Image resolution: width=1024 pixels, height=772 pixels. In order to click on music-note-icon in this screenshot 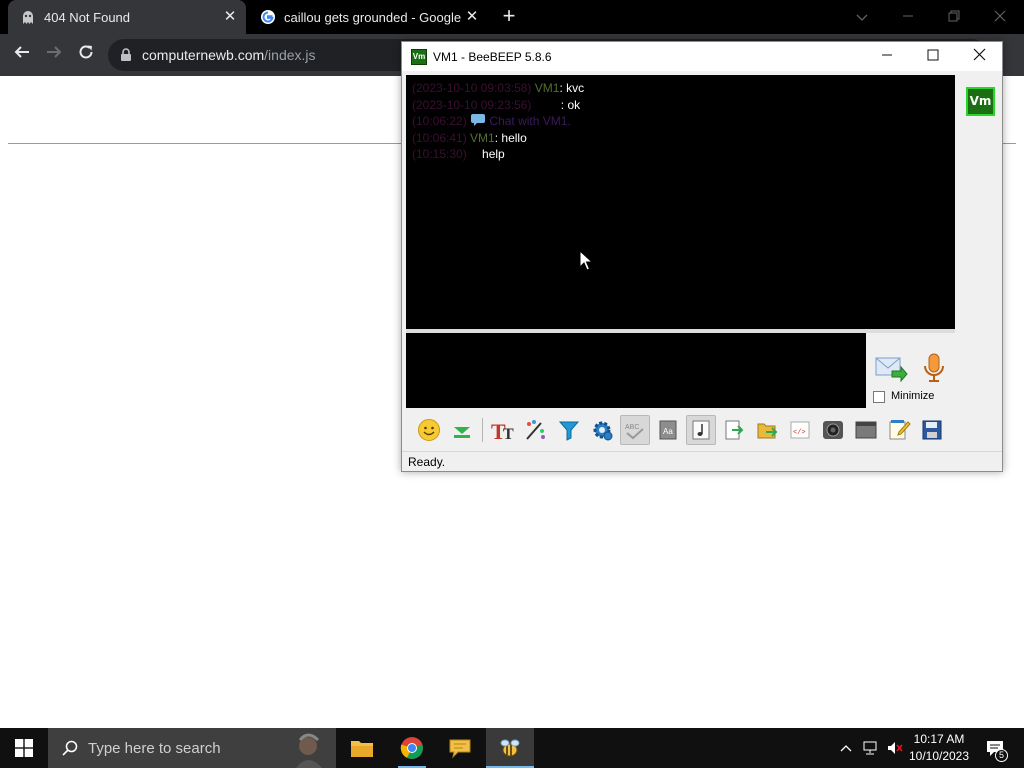, I will do `click(701, 430)`.